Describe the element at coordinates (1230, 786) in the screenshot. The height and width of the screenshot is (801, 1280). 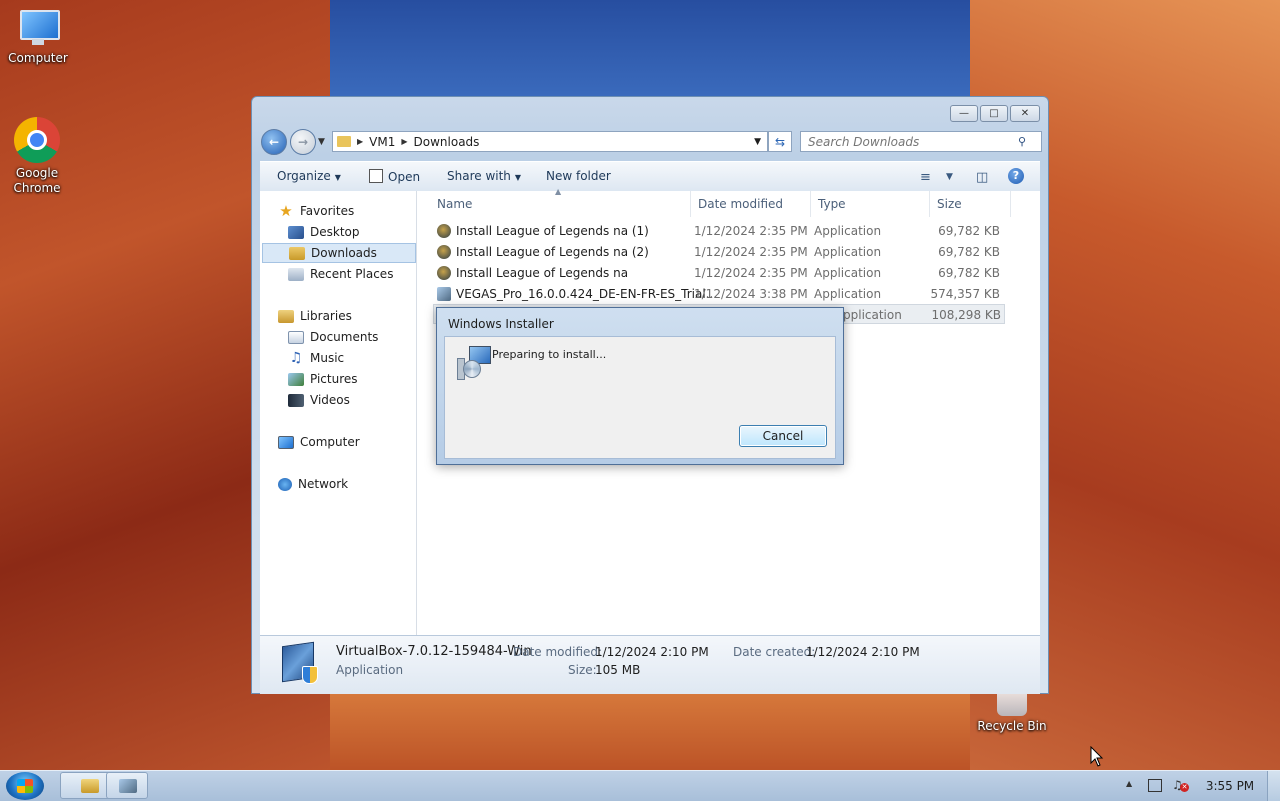
I see `taskbar-clock: 3:55 PM` at that location.